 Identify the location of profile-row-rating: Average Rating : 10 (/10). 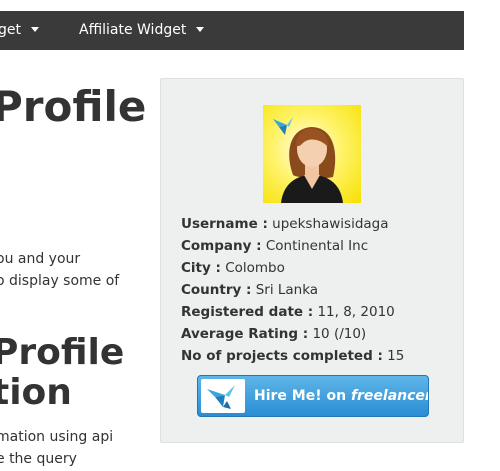
(316, 334).